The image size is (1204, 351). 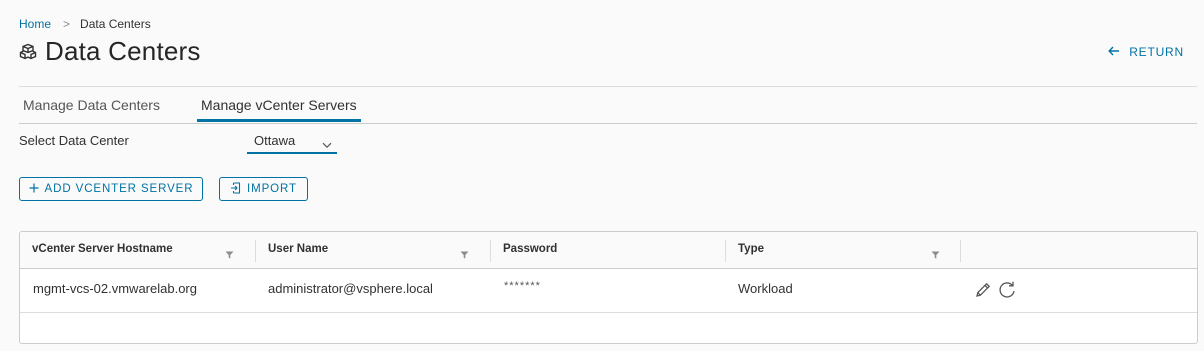 What do you see at coordinates (35, 24) in the screenshot?
I see `breadcrumb-home-link: Home` at bounding box center [35, 24].